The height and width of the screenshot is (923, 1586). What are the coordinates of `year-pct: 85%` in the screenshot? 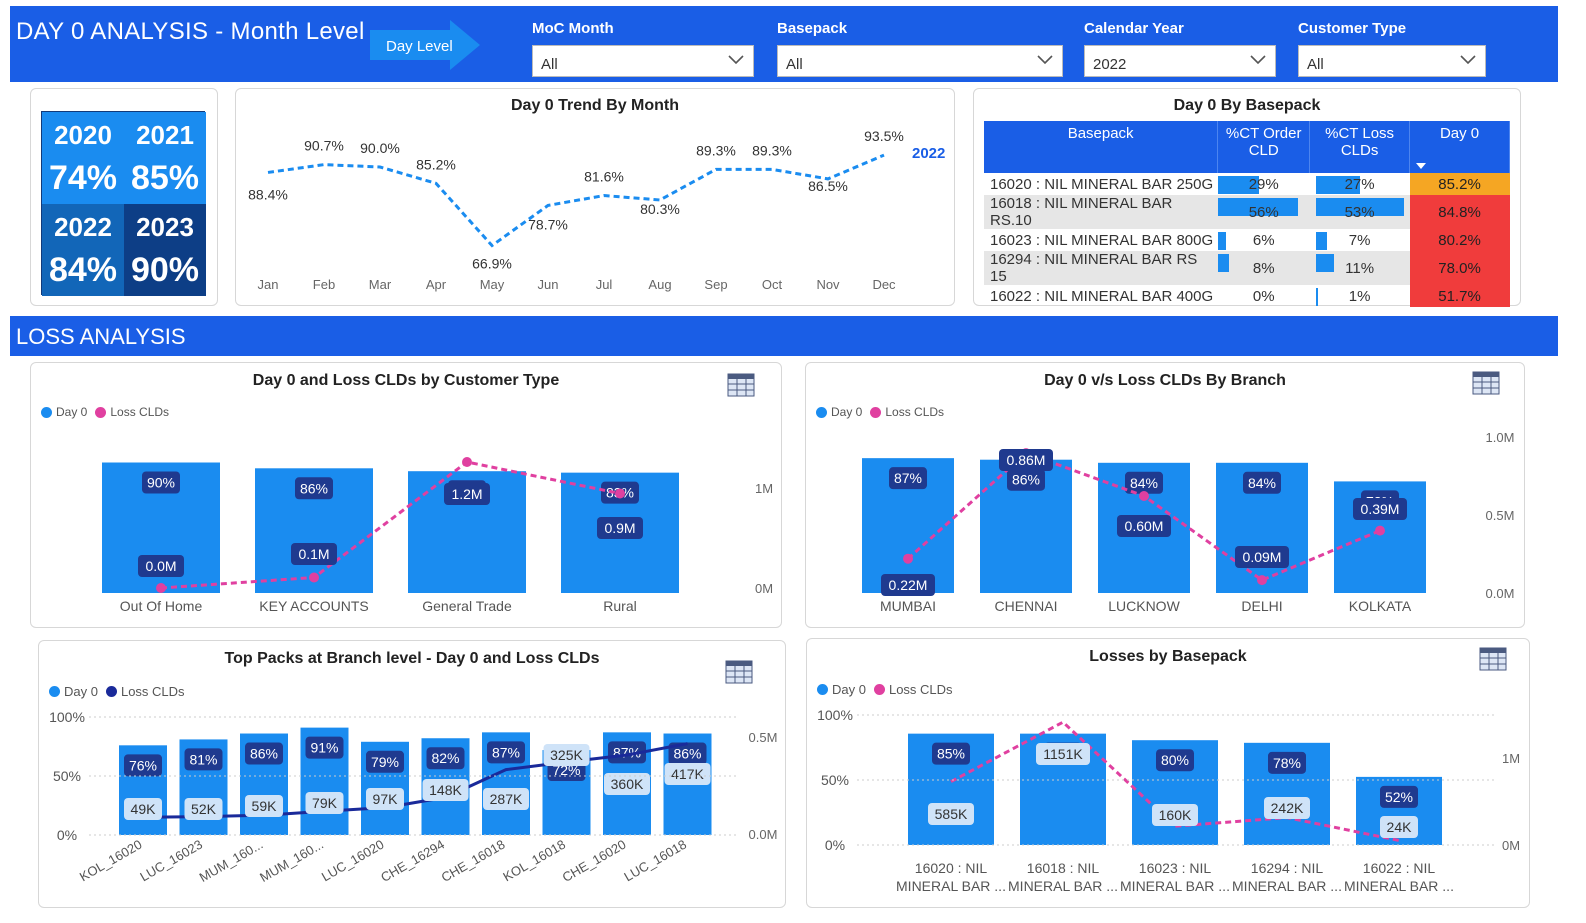 It's located at (165, 178).